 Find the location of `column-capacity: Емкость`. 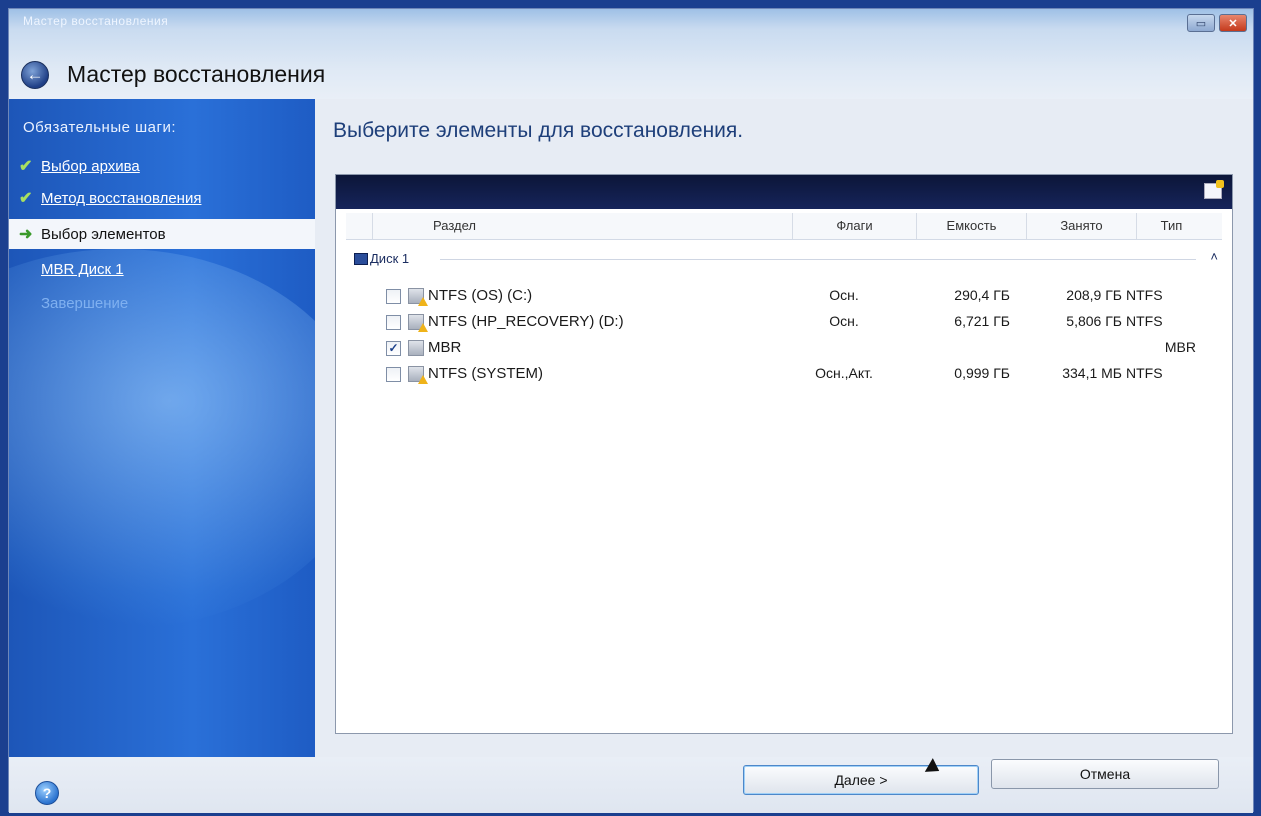

column-capacity: Емкость is located at coordinates (971, 226).